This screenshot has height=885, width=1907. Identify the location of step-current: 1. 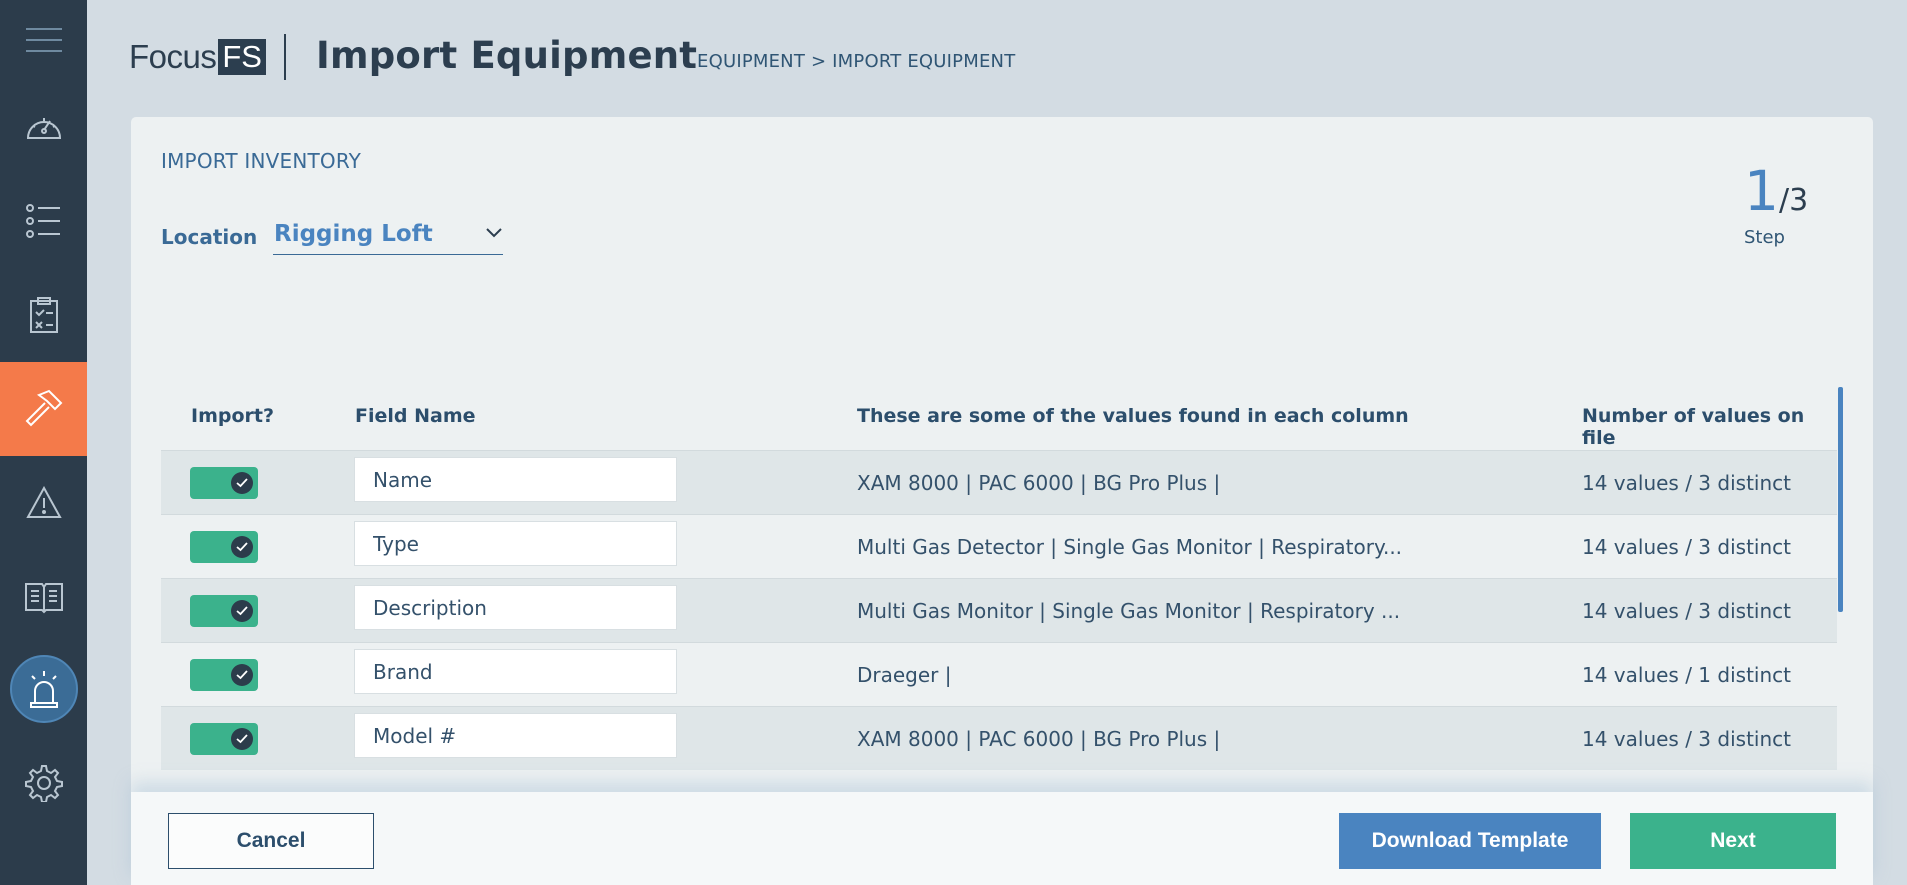
(1761, 191).